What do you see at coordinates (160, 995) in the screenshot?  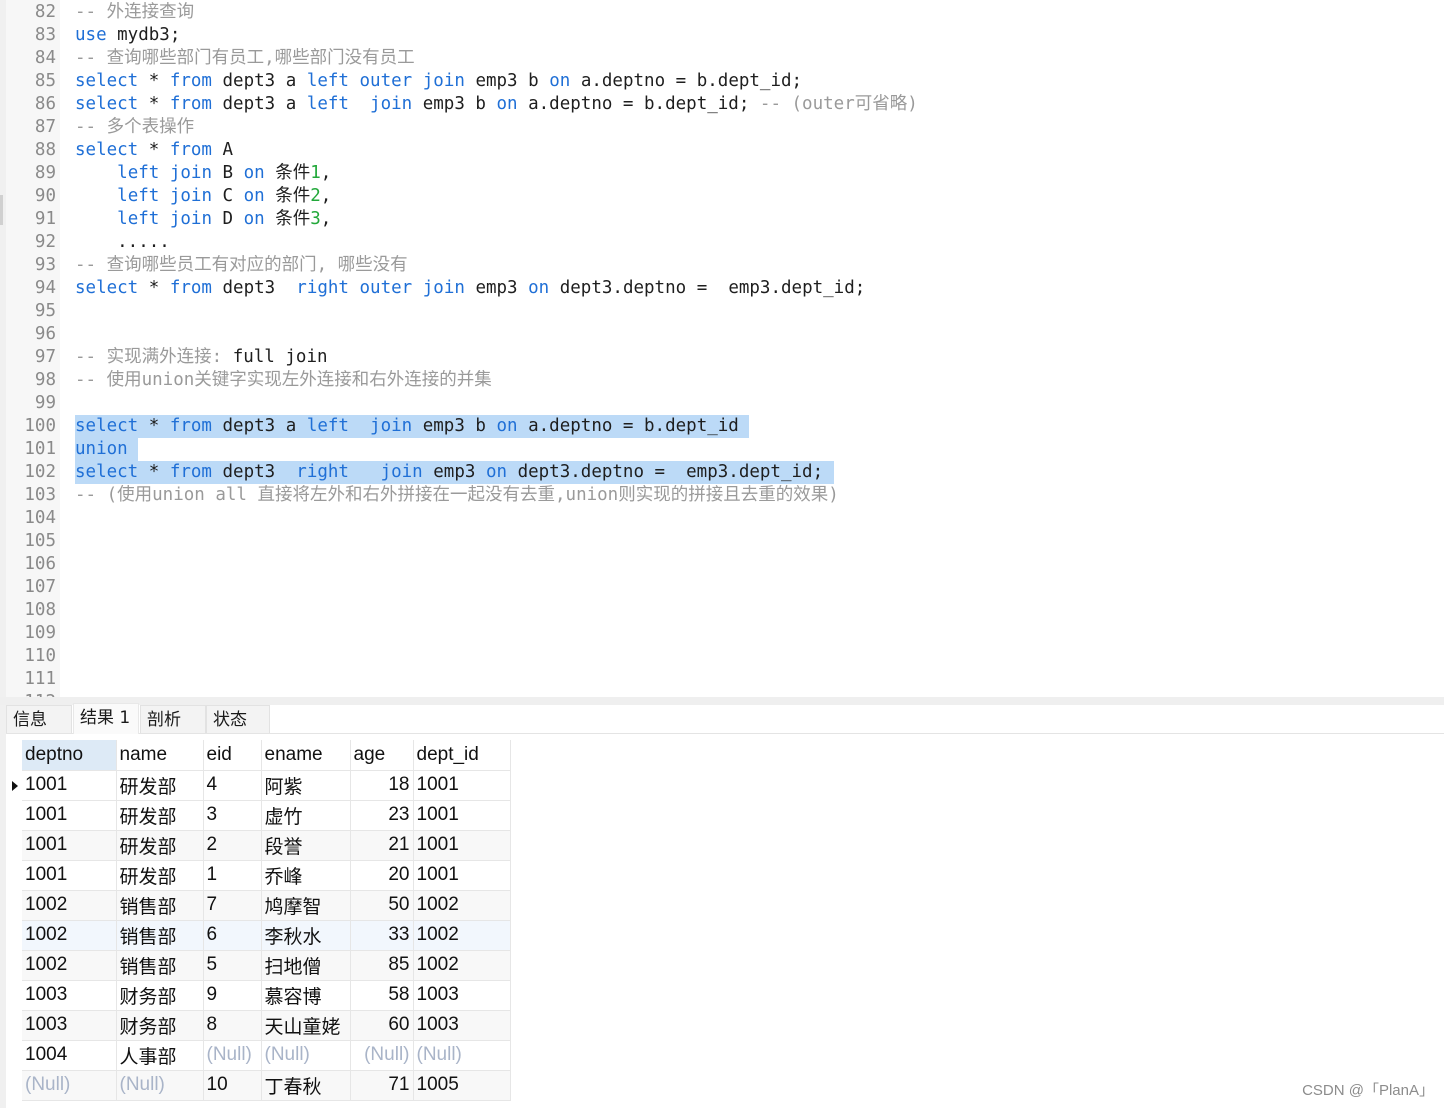 I see `cell-name: 财务部` at bounding box center [160, 995].